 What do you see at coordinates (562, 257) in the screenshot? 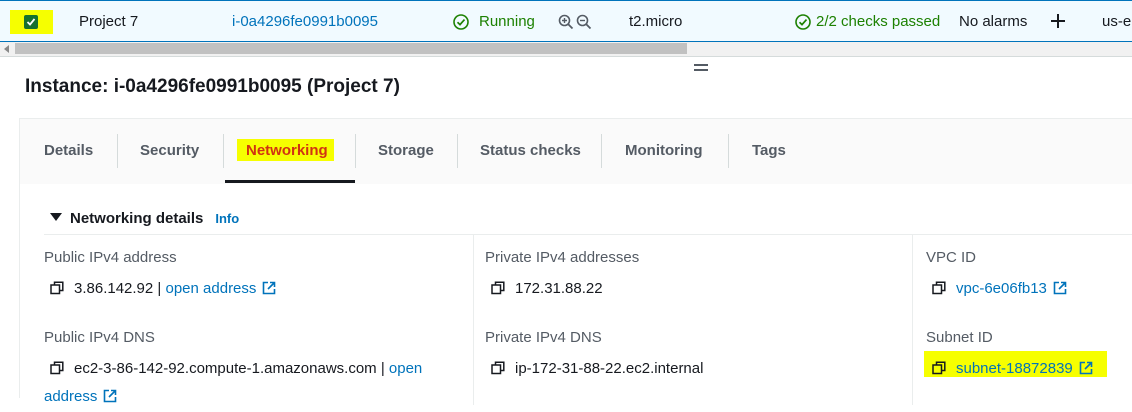
I see `private-ipv4-label: Private IPv4 addresses` at bounding box center [562, 257].